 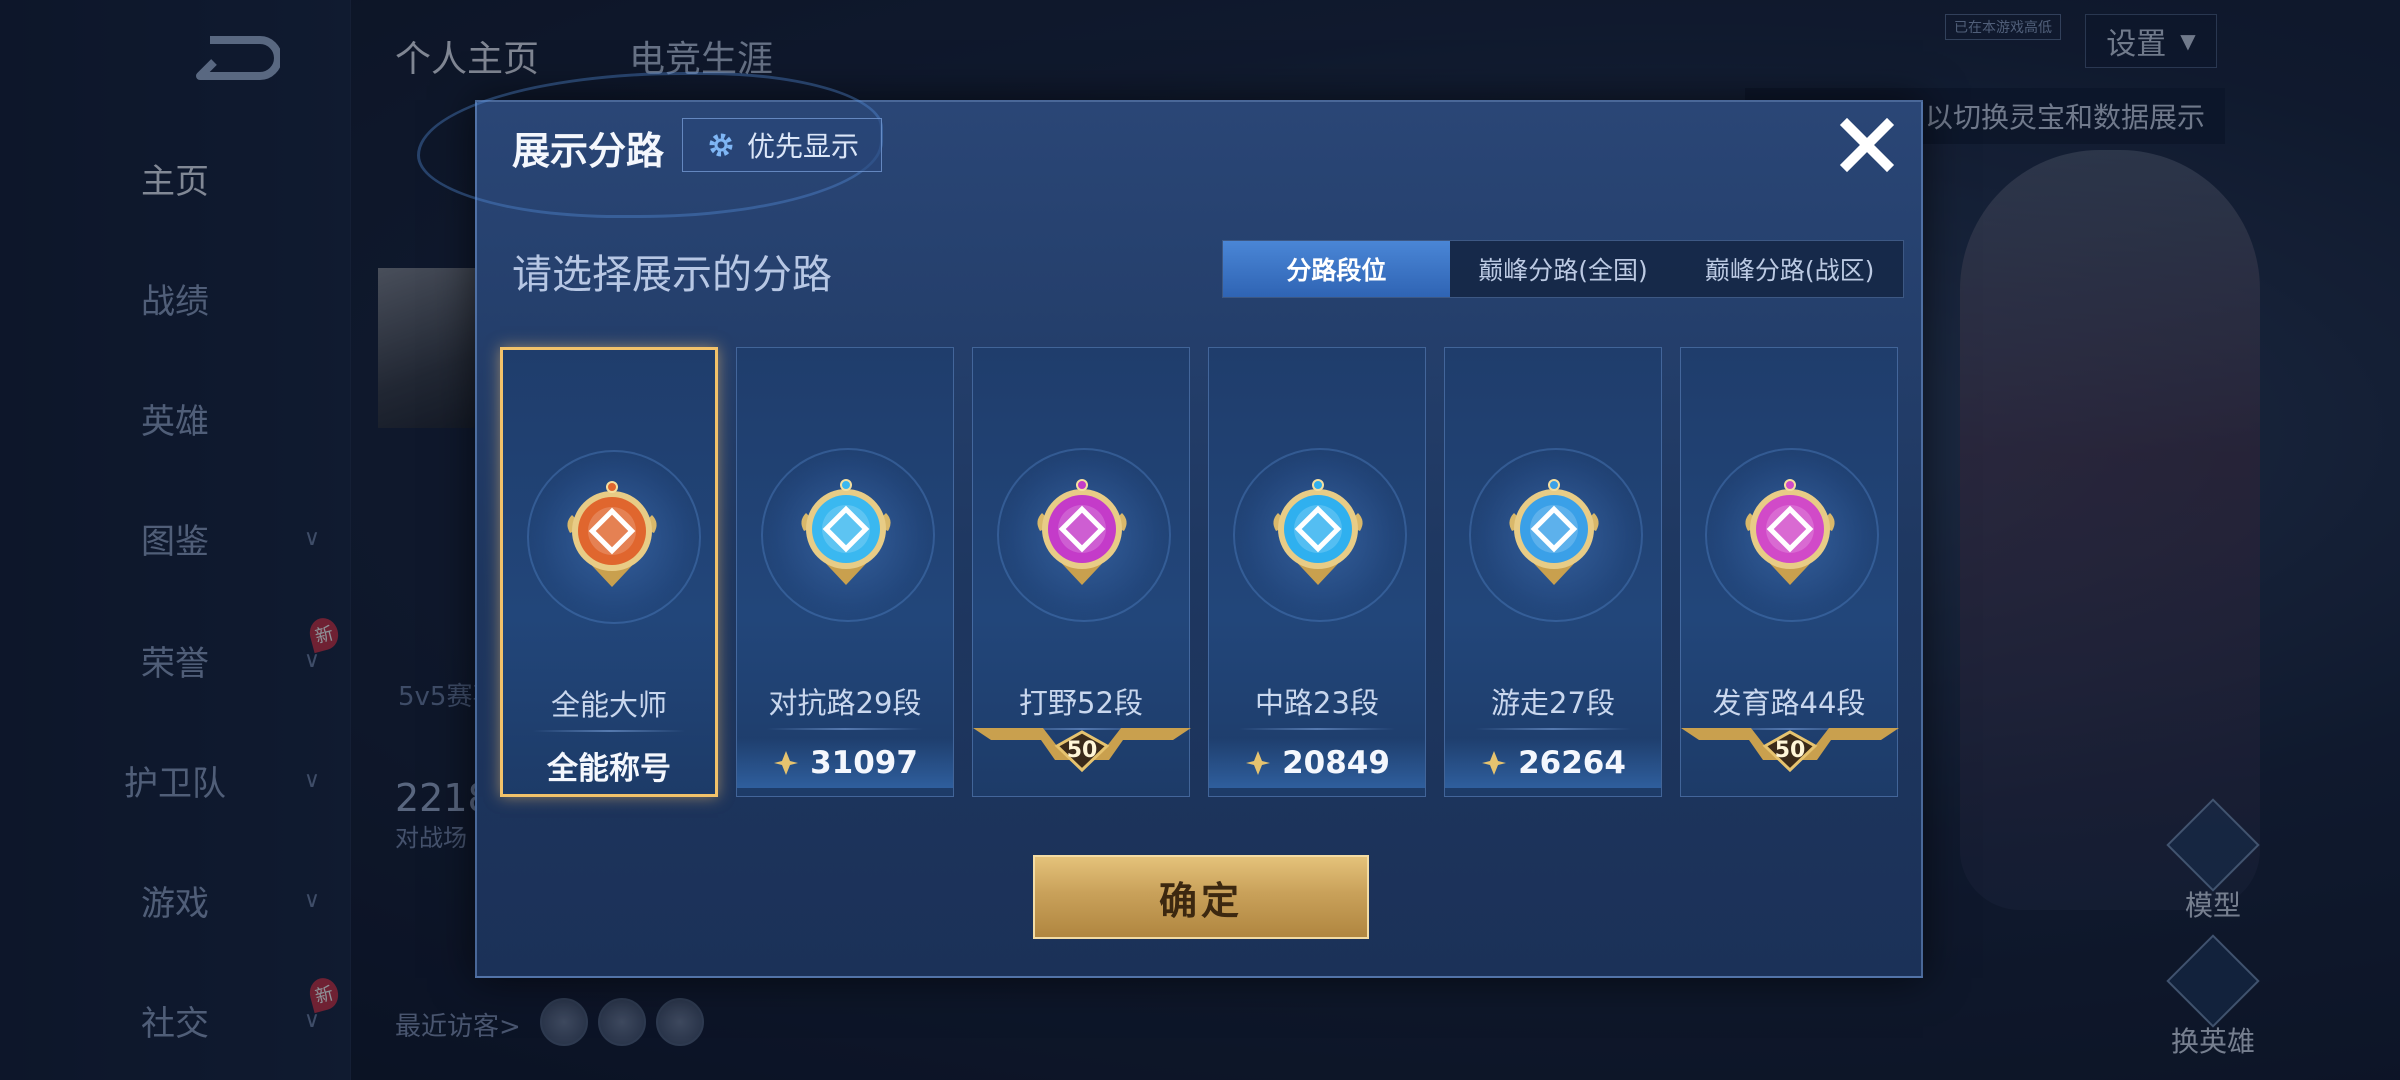 I want to click on lane-card-name: 游走27段, so click(x=1553, y=703).